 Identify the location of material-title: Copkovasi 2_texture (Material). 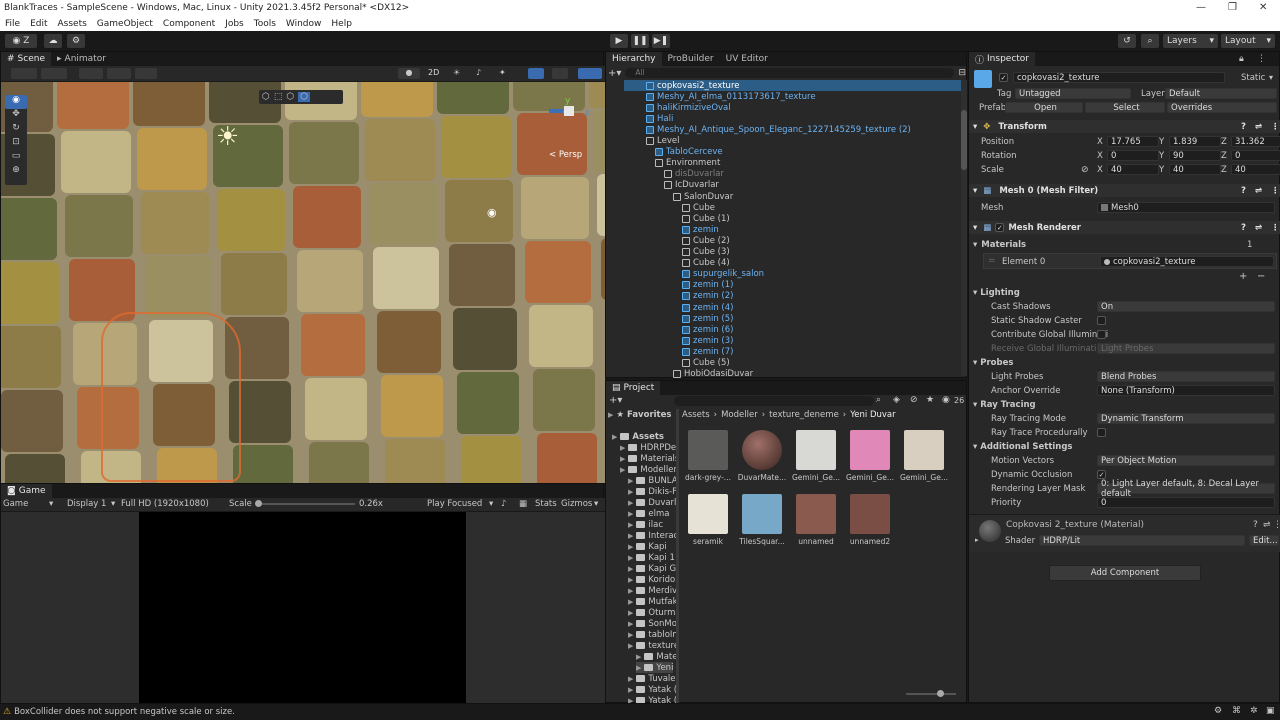
(1075, 525).